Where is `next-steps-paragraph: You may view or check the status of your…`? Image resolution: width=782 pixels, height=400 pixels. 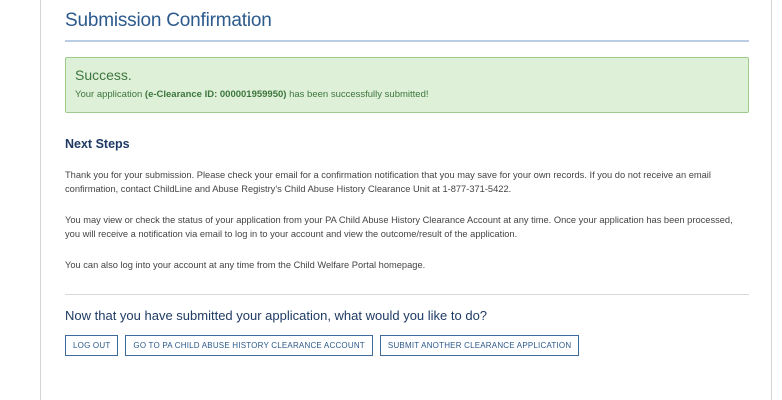
next-steps-paragraph: You may view or check the status of your… is located at coordinates (399, 227).